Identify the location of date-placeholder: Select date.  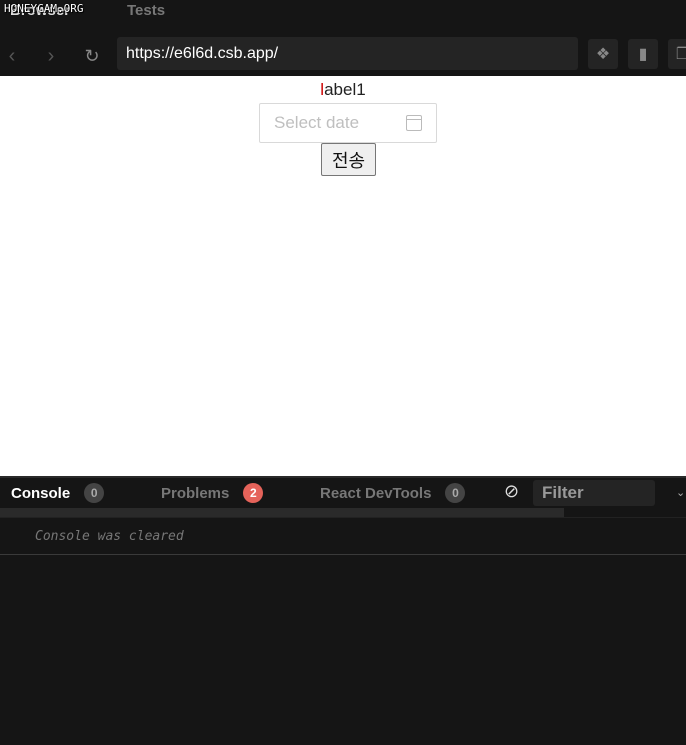
(317, 122).